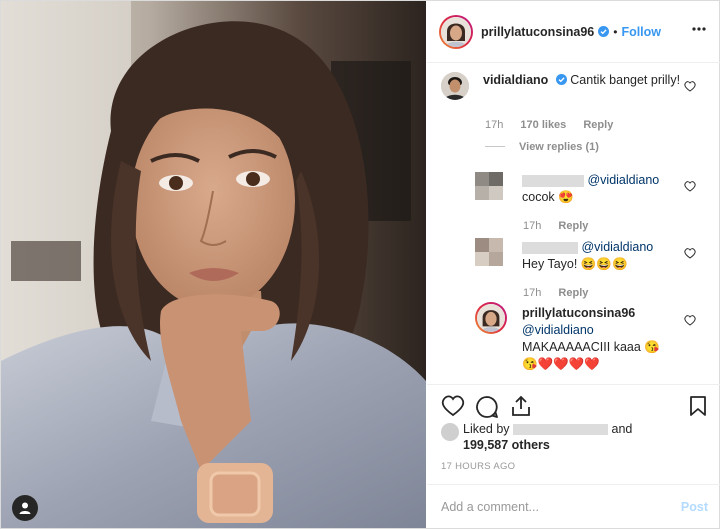 The image size is (720, 529). What do you see at coordinates (495, 147) in the screenshot?
I see `replies-divider-line` at bounding box center [495, 147].